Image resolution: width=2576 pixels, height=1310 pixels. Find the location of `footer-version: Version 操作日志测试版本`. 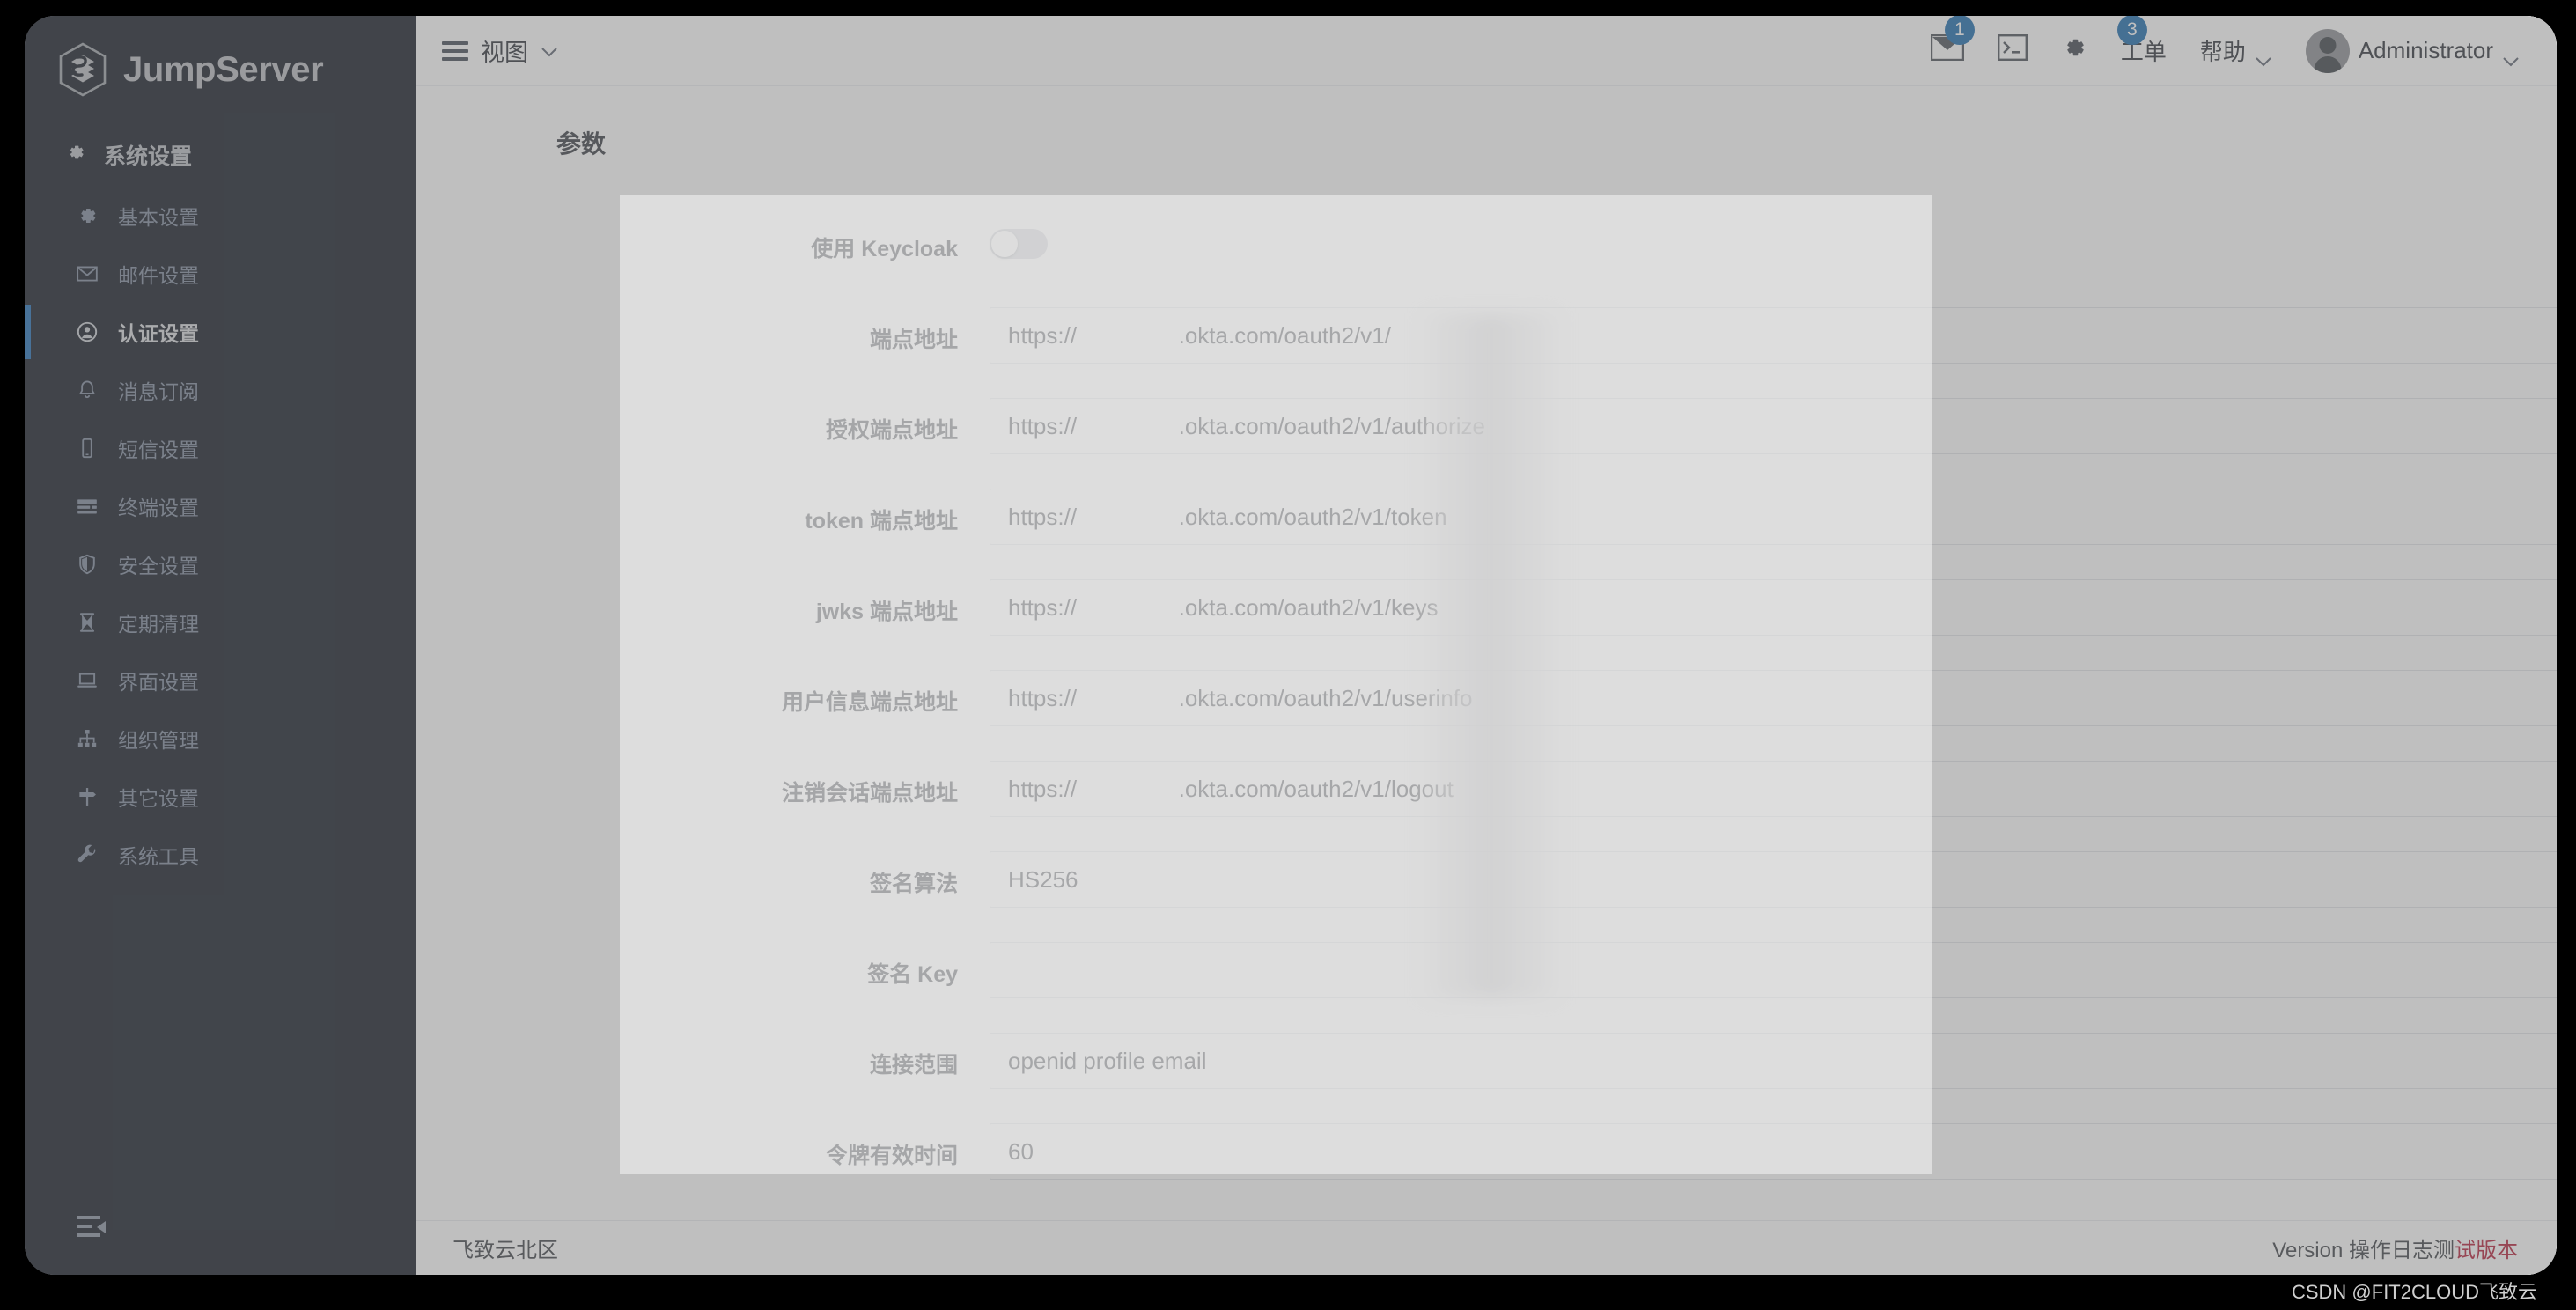

footer-version: Version 操作日志测试版本 is located at coordinates (2395, 1248).